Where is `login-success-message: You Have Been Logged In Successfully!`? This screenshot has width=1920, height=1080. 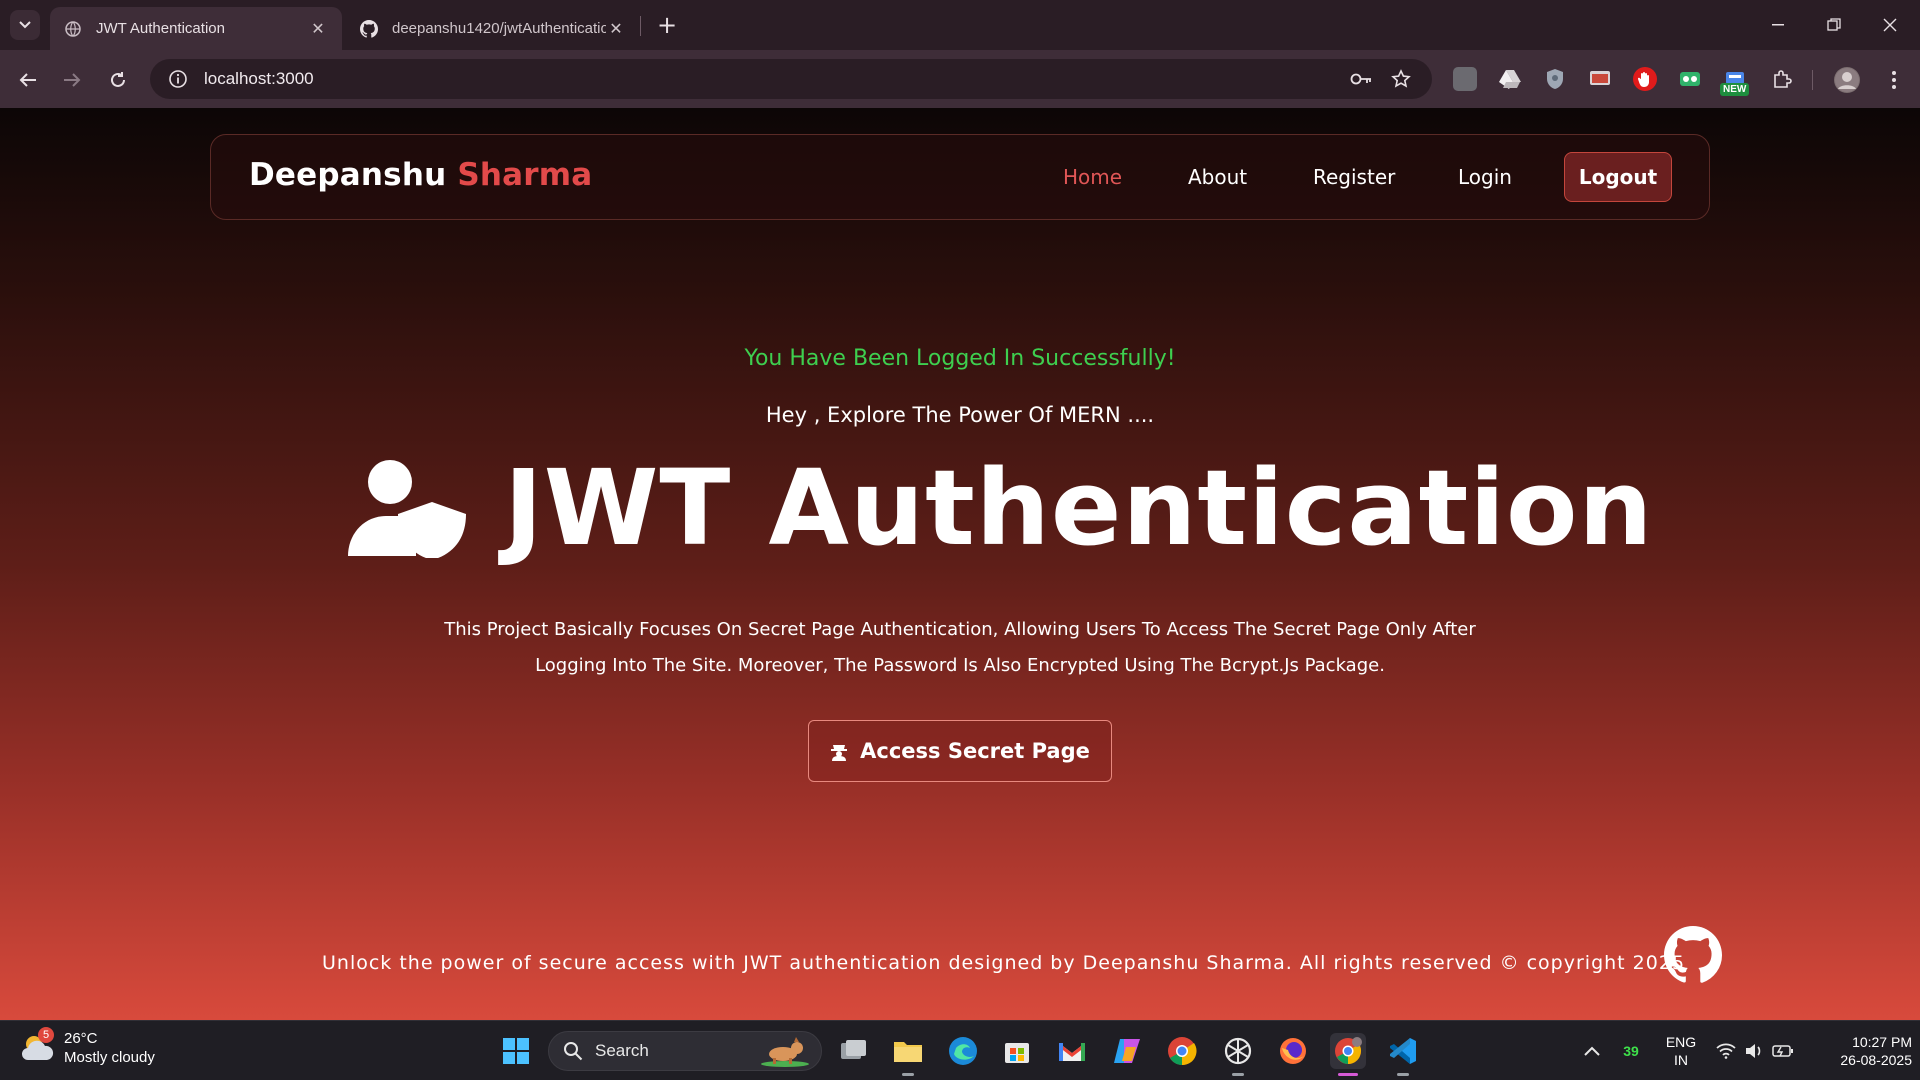
login-success-message: You Have Been Logged In Successfully! is located at coordinates (960, 358).